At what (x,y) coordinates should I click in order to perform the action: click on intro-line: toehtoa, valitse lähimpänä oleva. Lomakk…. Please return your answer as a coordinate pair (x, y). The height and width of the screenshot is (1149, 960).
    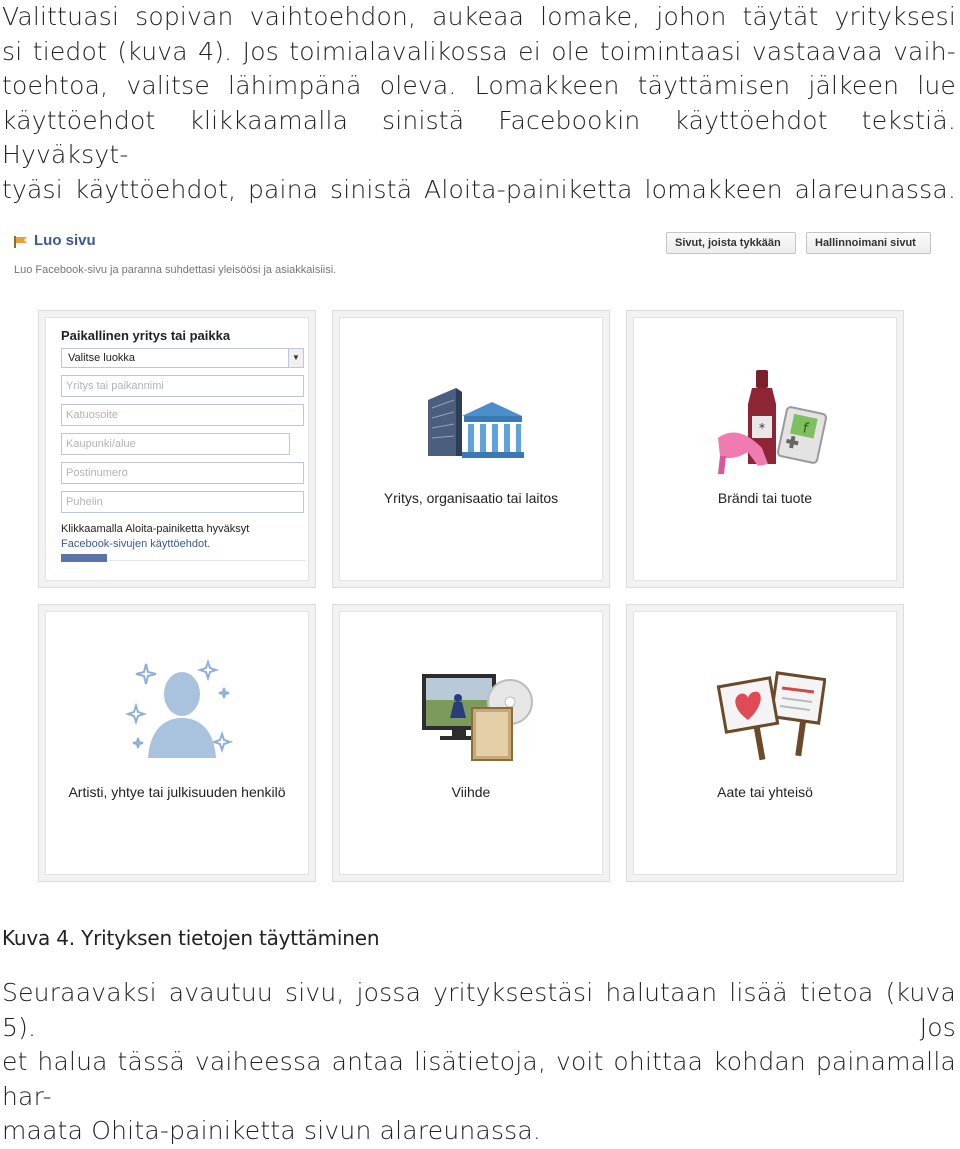
    Looking at the image, I should click on (479, 85).